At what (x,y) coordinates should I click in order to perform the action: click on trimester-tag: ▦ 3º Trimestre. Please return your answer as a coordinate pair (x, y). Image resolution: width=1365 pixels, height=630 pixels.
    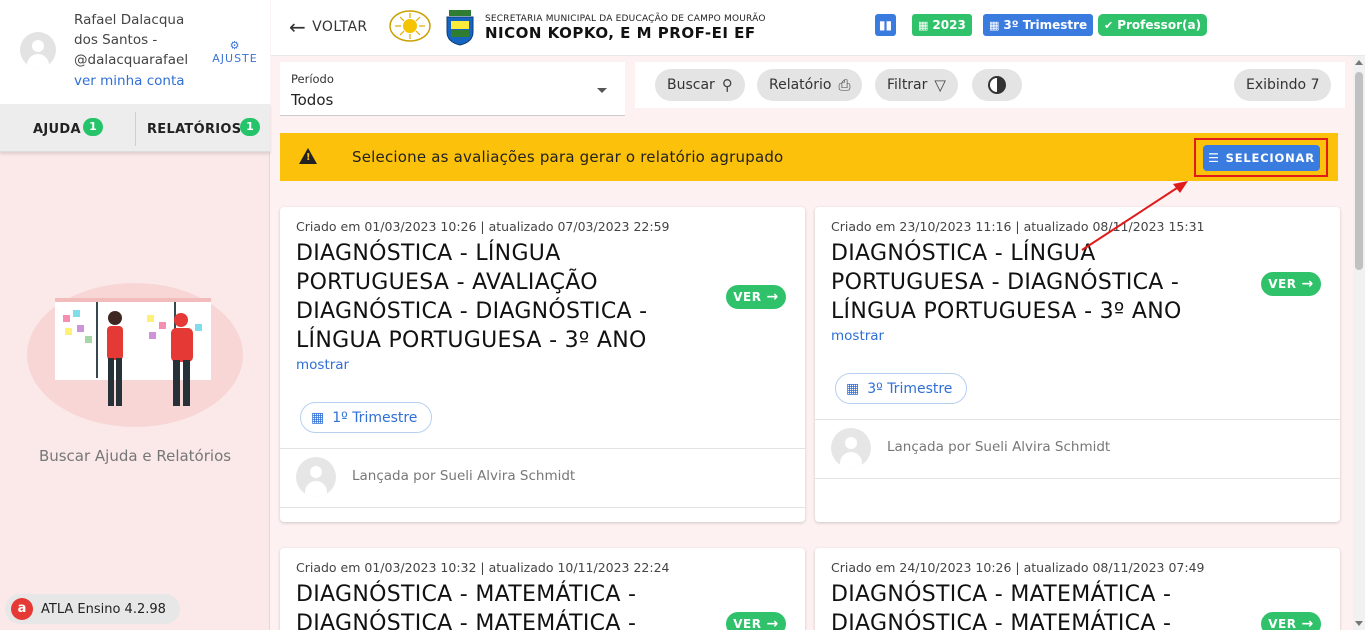
    Looking at the image, I should click on (901, 388).